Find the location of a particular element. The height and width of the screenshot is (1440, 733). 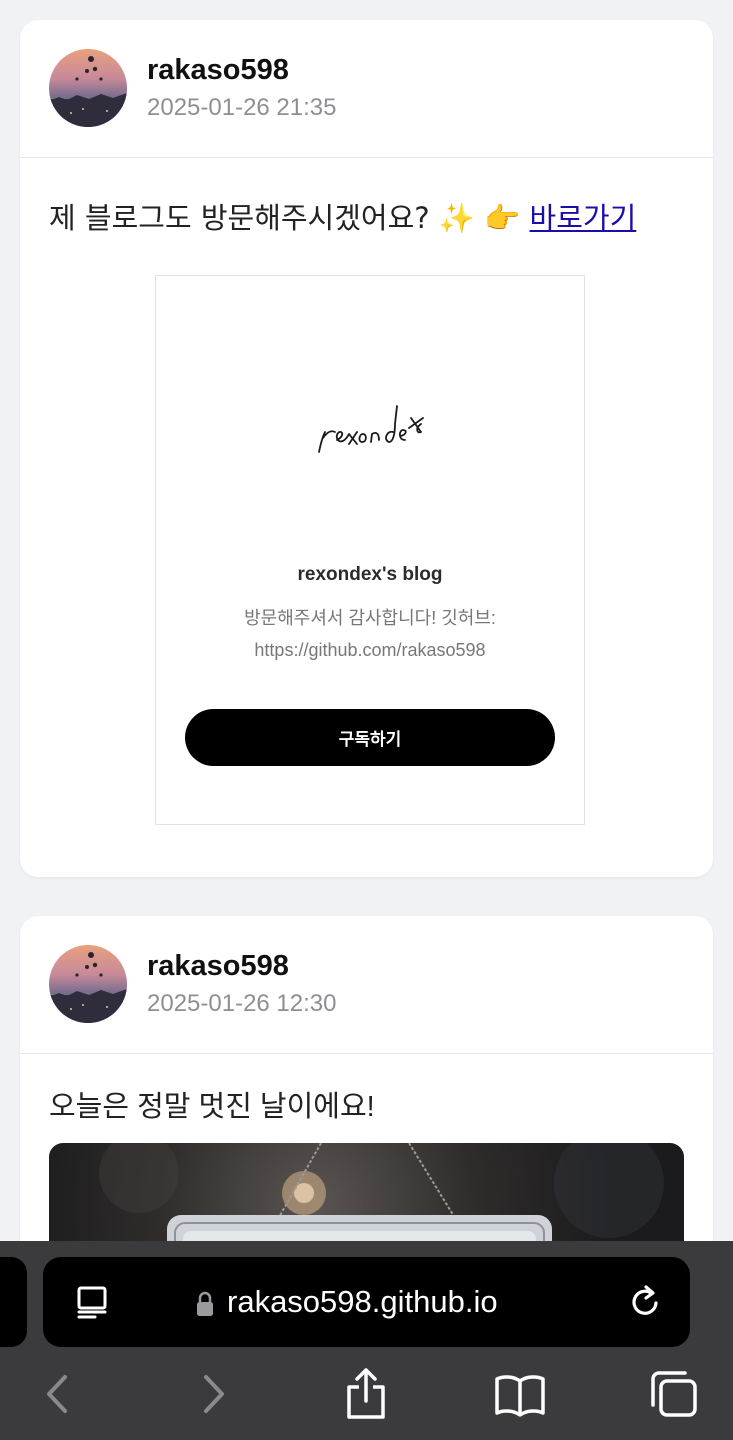

post-text: 제 블로그도 방문해주시겠어요? ✨ 👉 바로가기 is located at coordinates (342, 216).